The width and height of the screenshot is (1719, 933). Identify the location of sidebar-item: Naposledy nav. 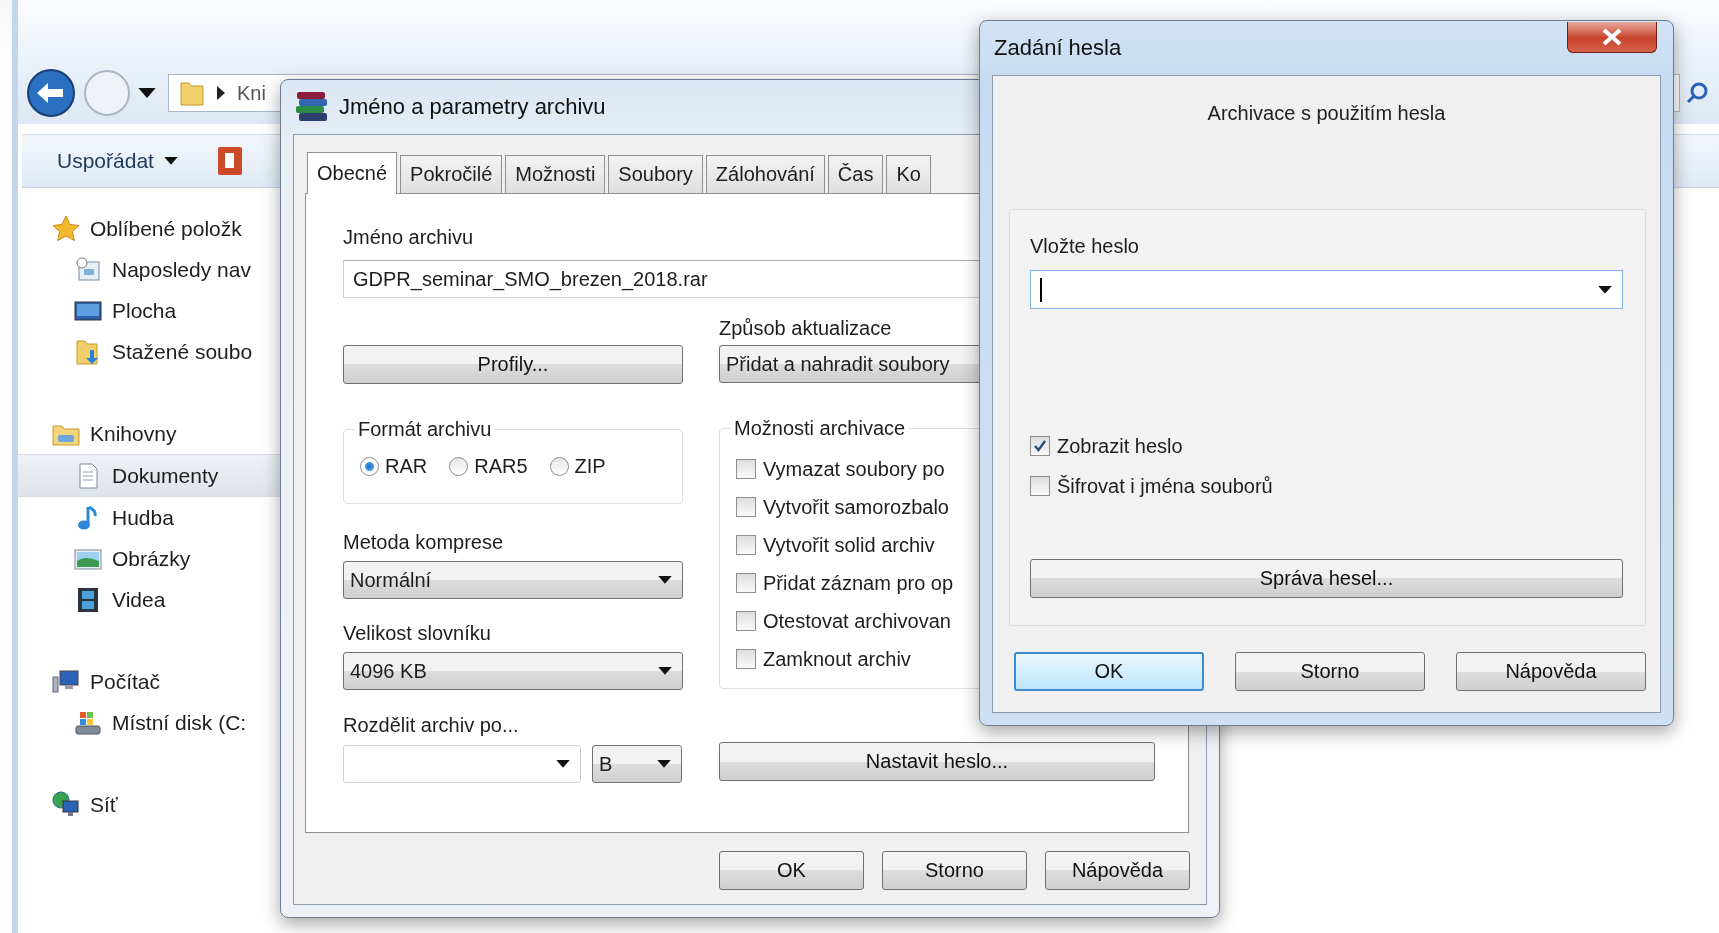
(149, 269).